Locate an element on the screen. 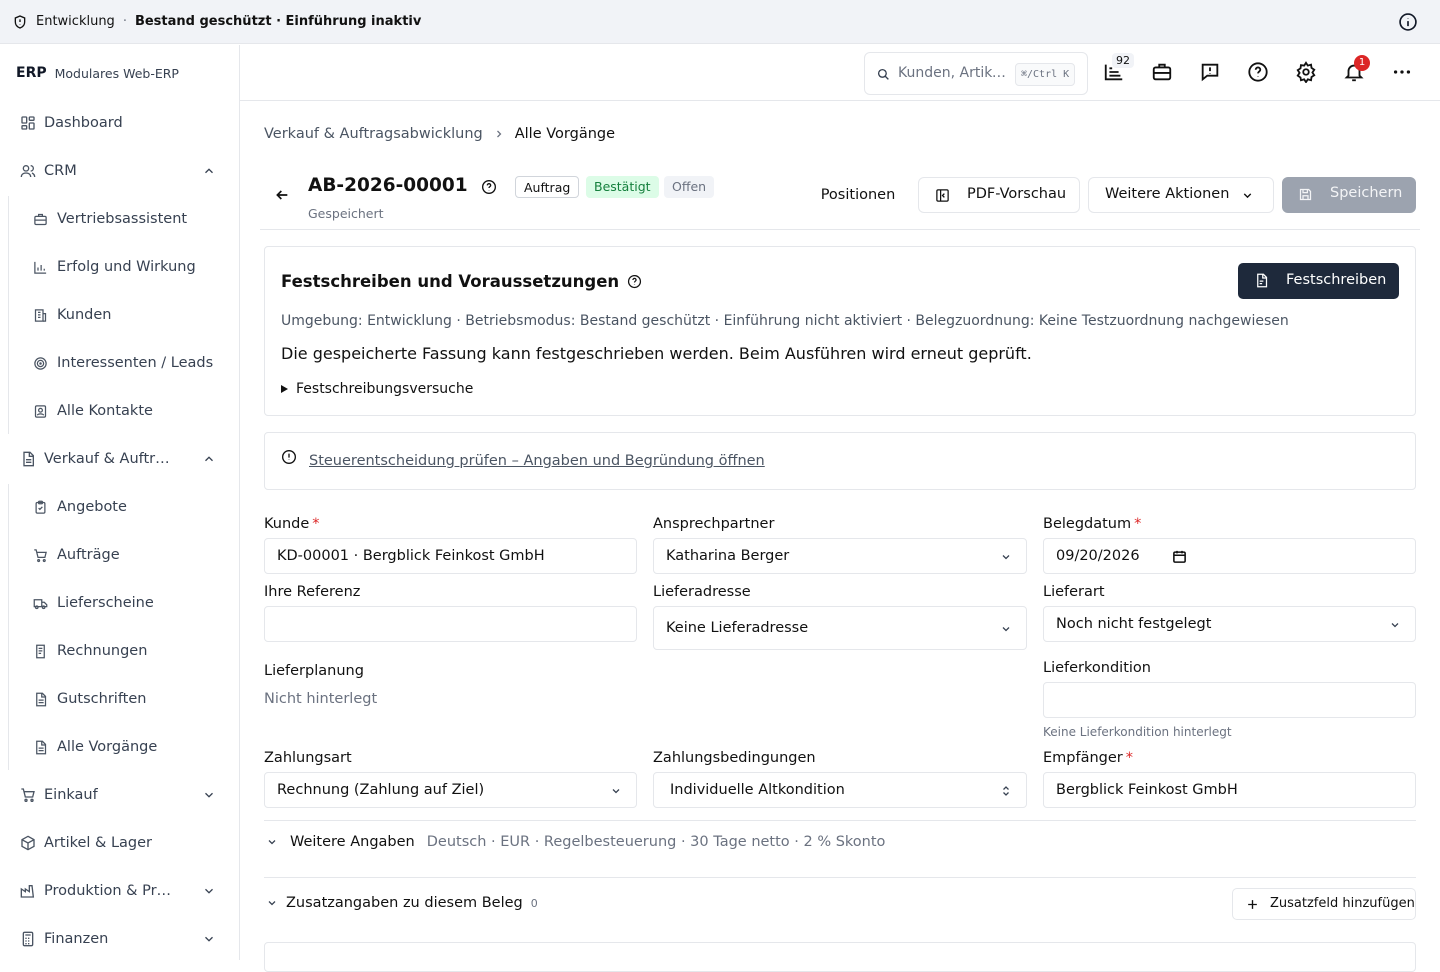 The width and height of the screenshot is (1440, 972). add-field-button: Zusatzfeld hinzufügen is located at coordinates (1324, 904).